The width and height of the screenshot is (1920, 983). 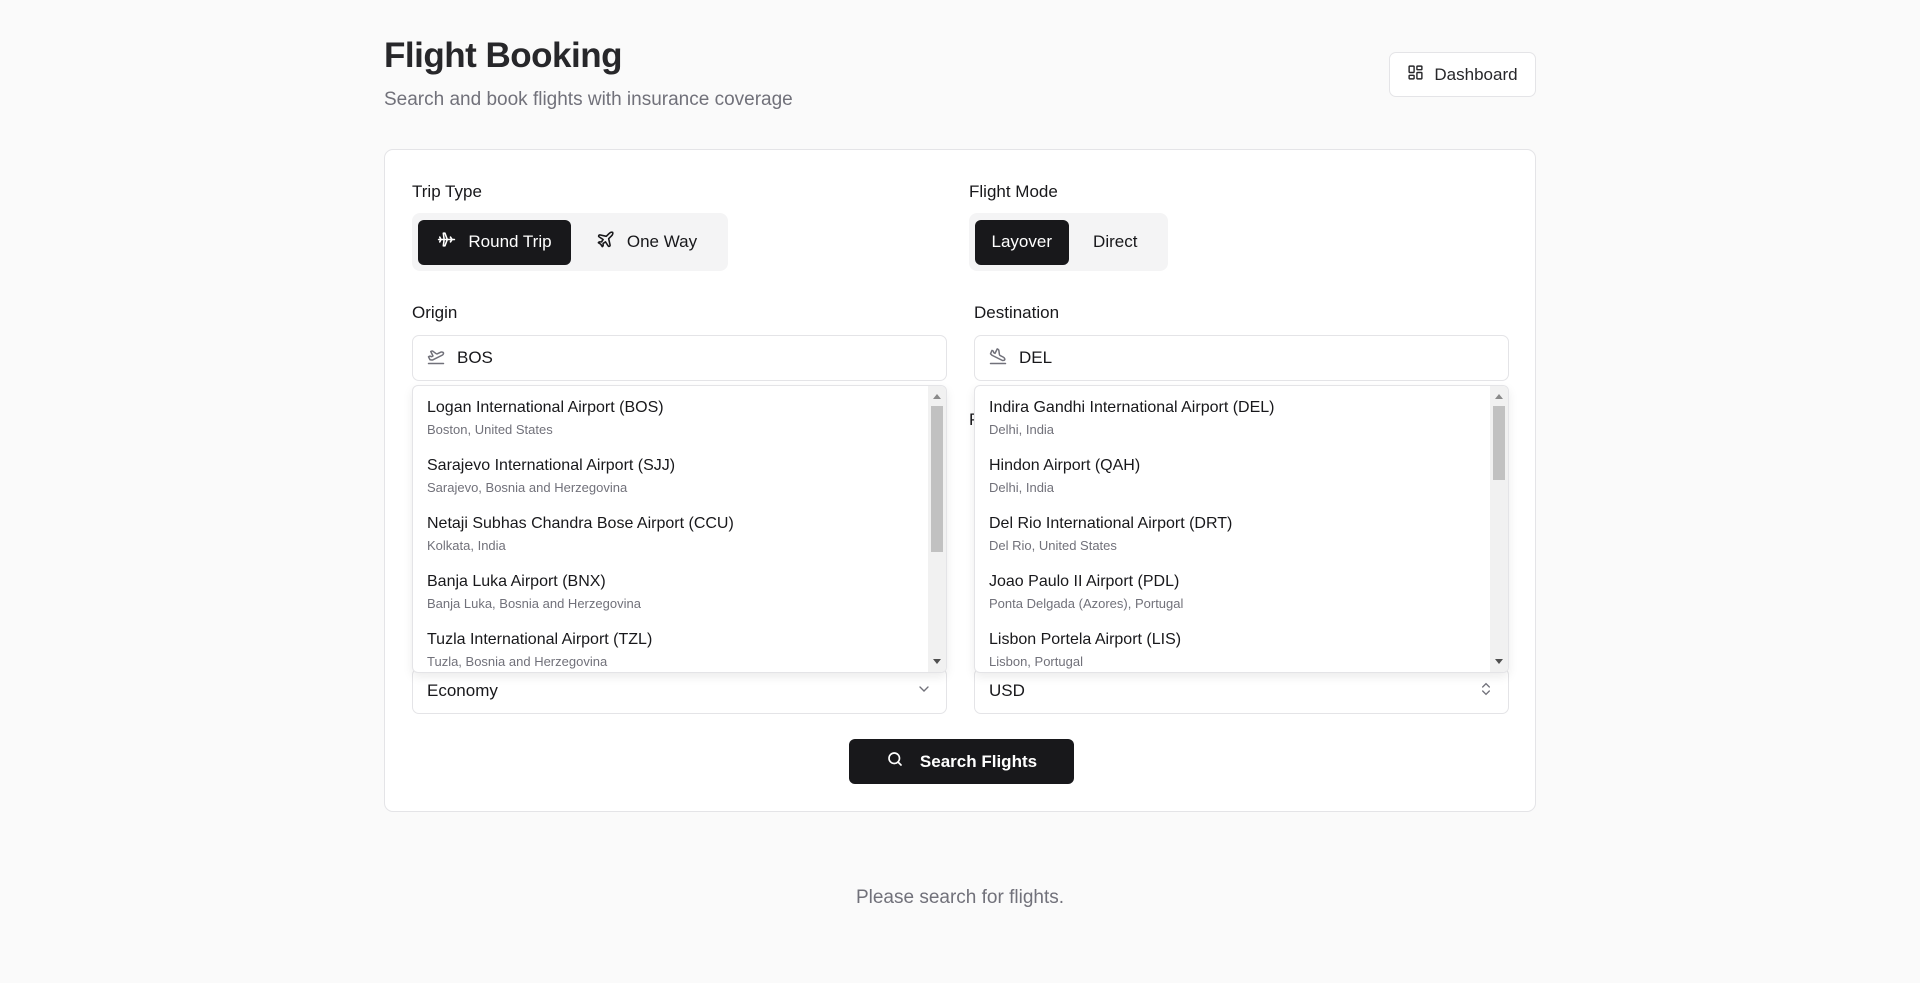 What do you see at coordinates (1084, 581) in the screenshot?
I see `airport-name: Joao Paulo II Airport (PDL)` at bounding box center [1084, 581].